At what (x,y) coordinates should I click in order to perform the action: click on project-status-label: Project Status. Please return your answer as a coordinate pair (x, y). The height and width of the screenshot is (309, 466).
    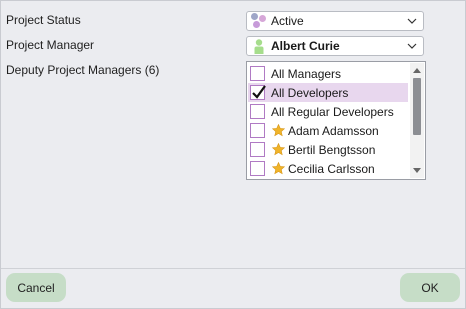
    Looking at the image, I should click on (43, 20).